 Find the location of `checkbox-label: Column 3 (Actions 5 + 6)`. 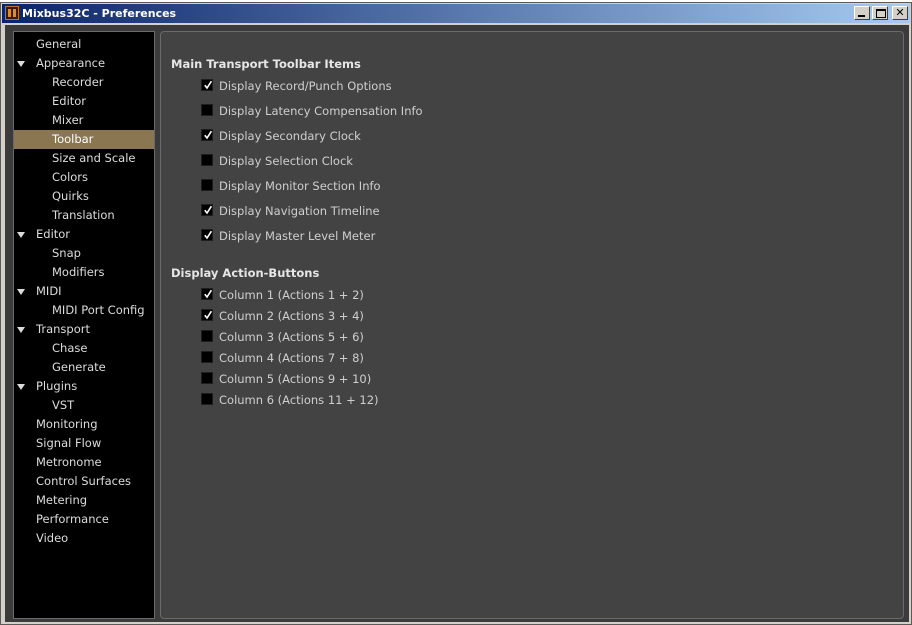

checkbox-label: Column 3 (Actions 5 + 6) is located at coordinates (291, 337).